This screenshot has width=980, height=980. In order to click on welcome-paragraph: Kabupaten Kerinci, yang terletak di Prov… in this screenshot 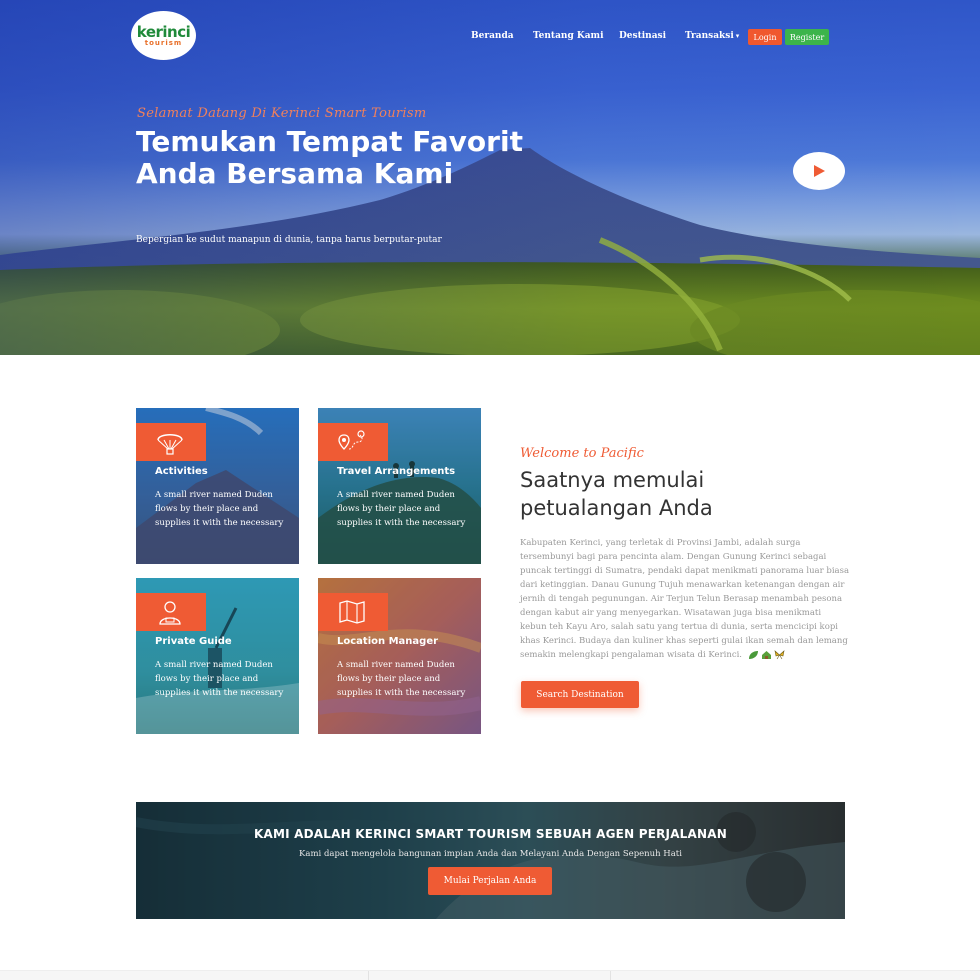, I will do `click(685, 599)`.